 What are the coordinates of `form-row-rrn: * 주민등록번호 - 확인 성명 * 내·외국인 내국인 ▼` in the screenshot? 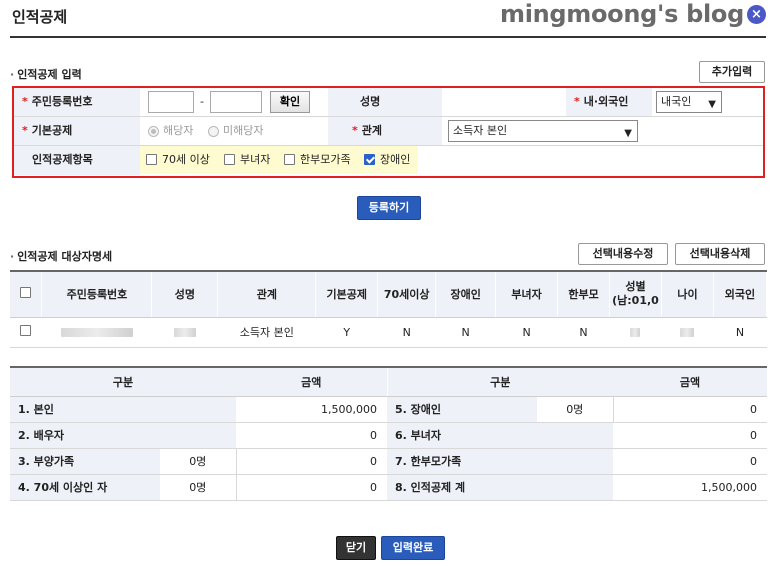 It's located at (388, 102).